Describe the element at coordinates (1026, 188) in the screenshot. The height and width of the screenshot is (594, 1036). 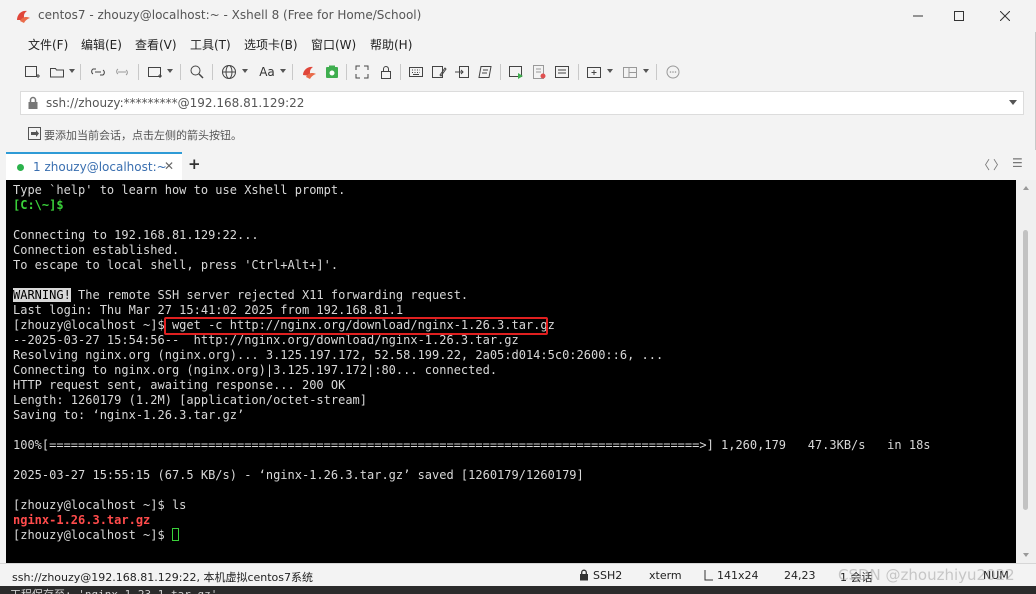
I see `scroll-up-icon` at that location.